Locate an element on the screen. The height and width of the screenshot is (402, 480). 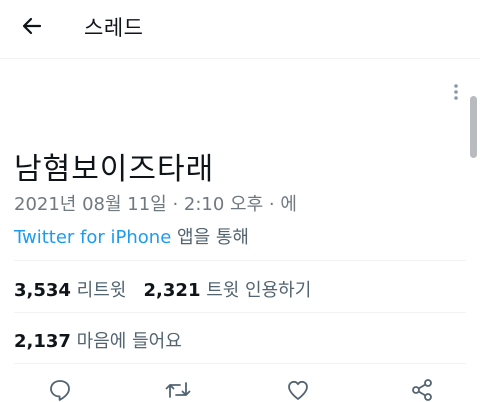
retweet-icon is located at coordinates (178, 390).